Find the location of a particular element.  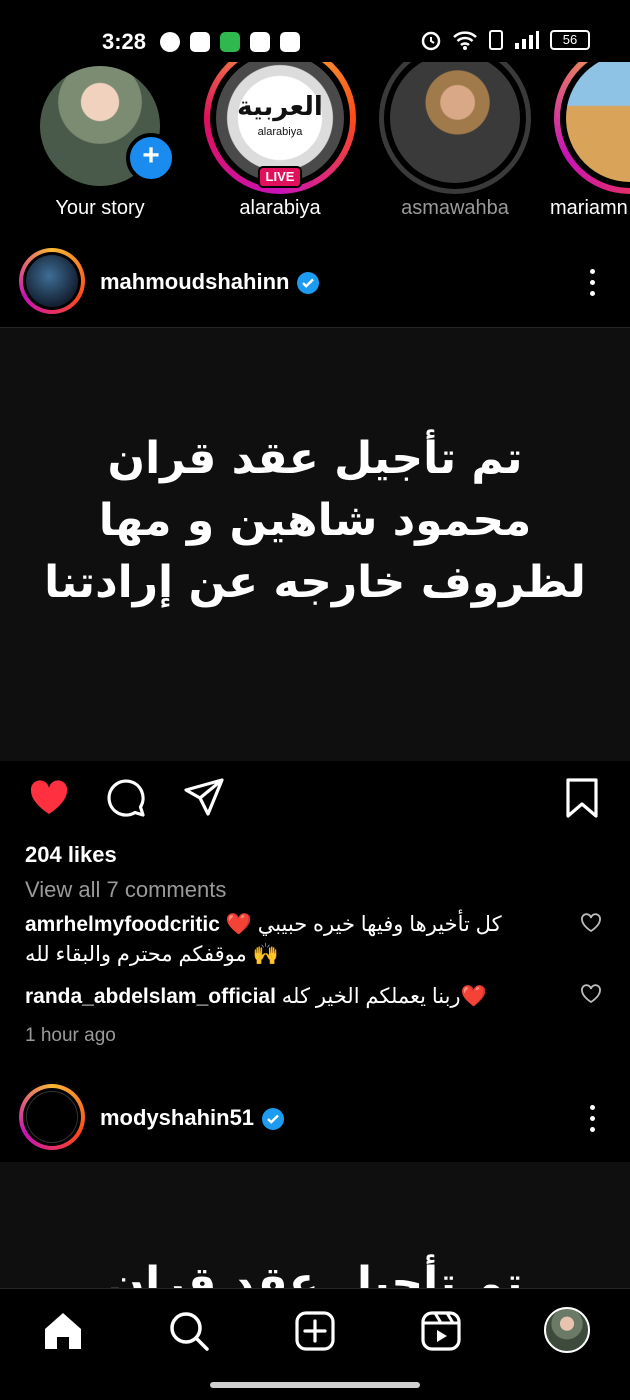

comment-username: amrhelmyfoodcritic is located at coordinates (122, 924).